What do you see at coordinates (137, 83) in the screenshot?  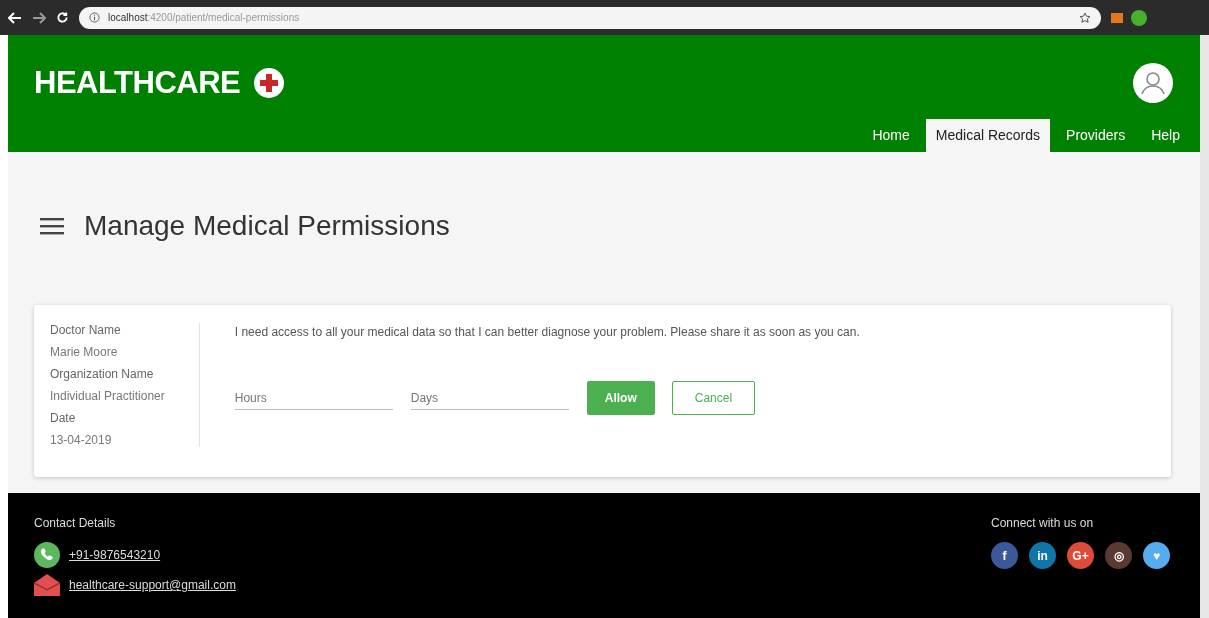 I see `brand-logo: HEALTHCARE` at bounding box center [137, 83].